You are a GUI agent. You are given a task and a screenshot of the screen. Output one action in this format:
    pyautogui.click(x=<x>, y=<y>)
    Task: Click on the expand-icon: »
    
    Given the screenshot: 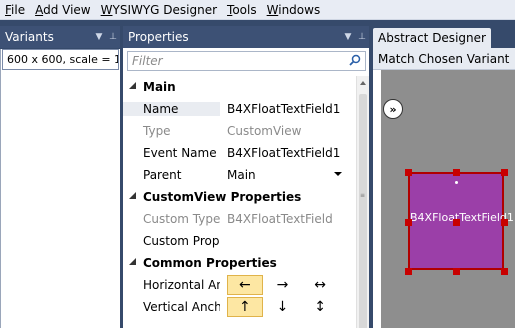 What is the action you would take?
    pyautogui.click(x=393, y=109)
    